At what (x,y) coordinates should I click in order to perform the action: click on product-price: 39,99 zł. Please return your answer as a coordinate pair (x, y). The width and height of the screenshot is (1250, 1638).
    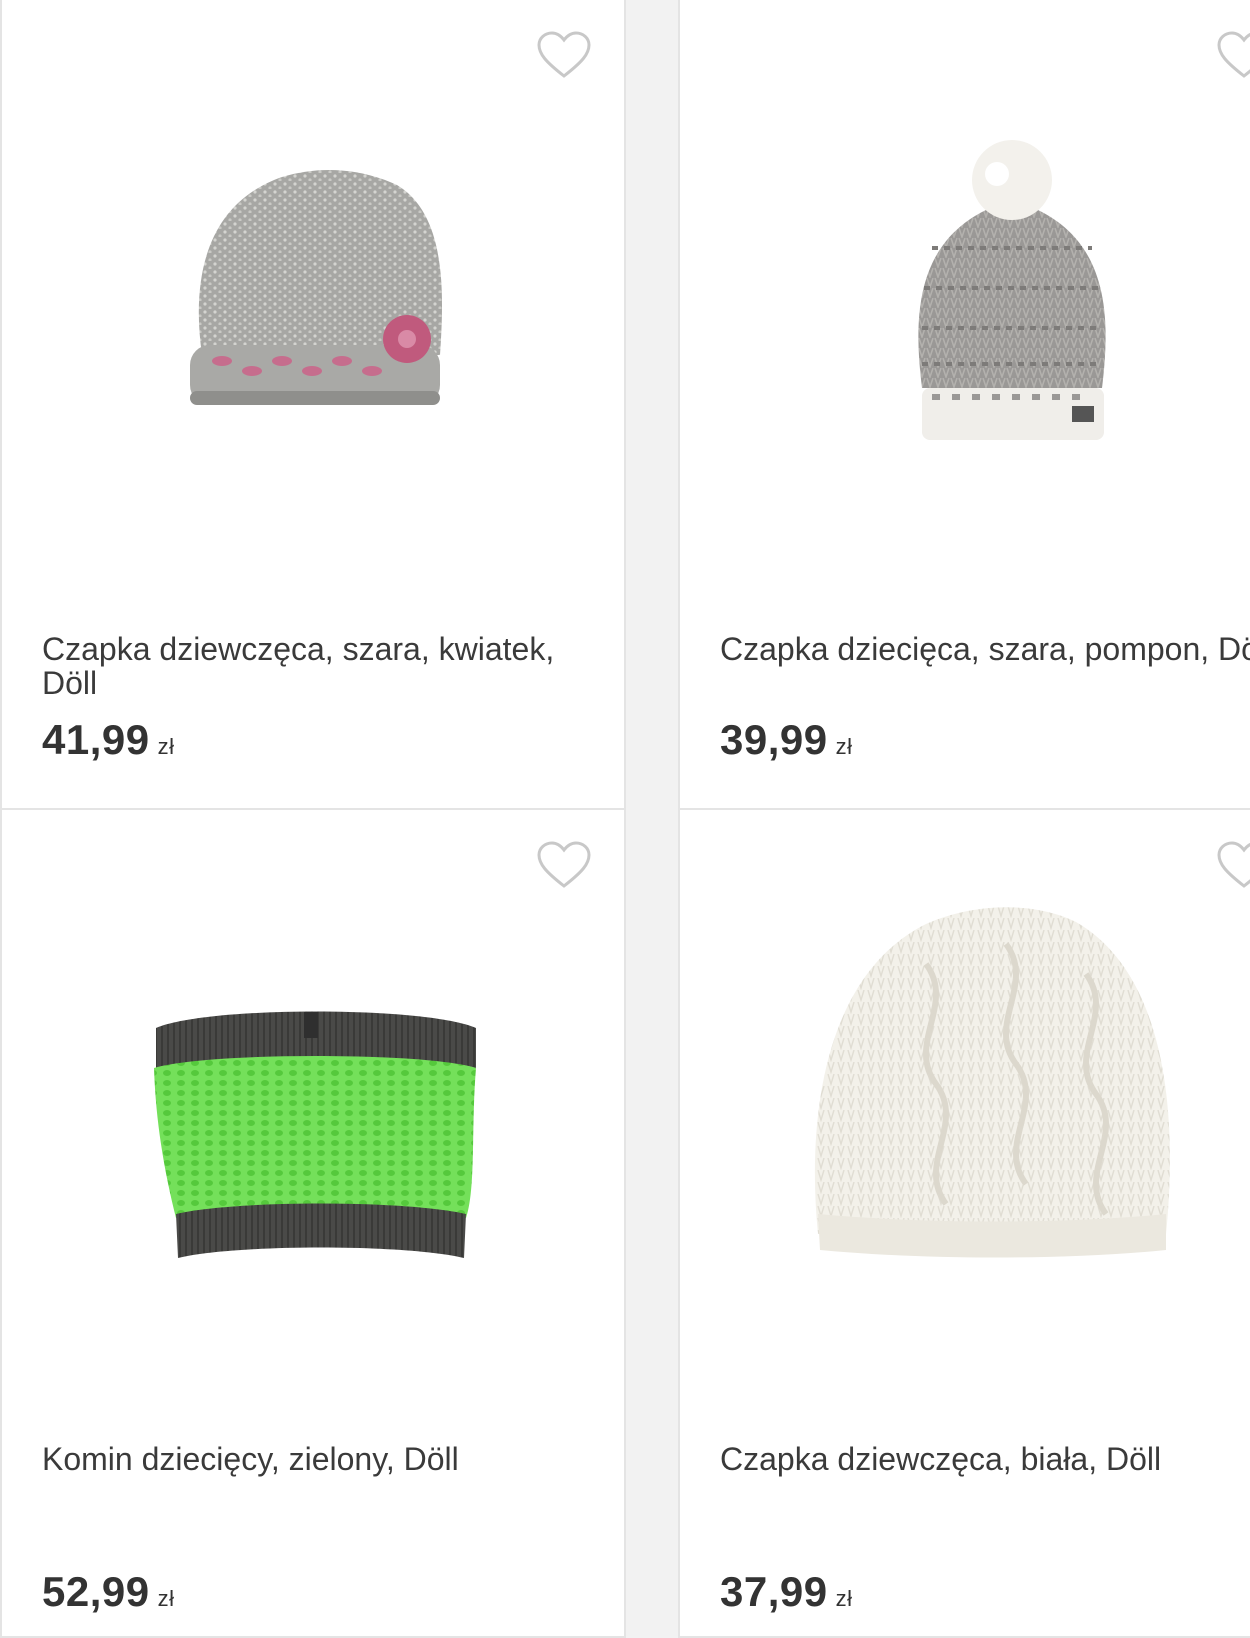
    Looking at the image, I should click on (786, 739).